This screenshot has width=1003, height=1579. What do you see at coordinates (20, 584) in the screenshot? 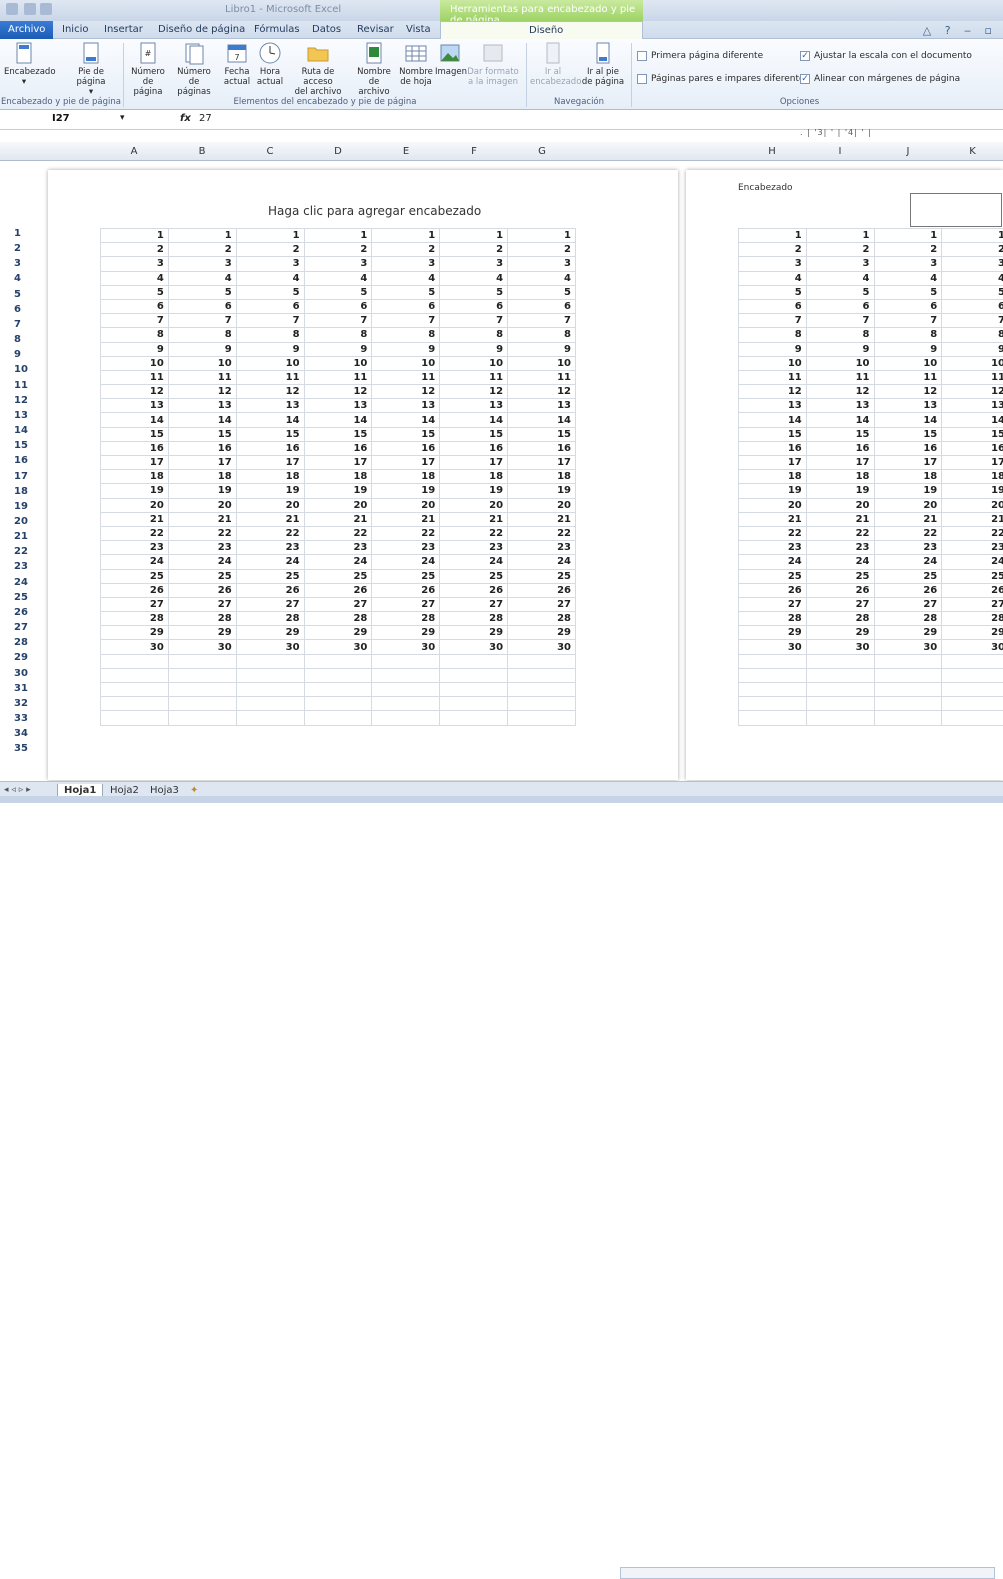
I see `row-header: 24` at bounding box center [20, 584].